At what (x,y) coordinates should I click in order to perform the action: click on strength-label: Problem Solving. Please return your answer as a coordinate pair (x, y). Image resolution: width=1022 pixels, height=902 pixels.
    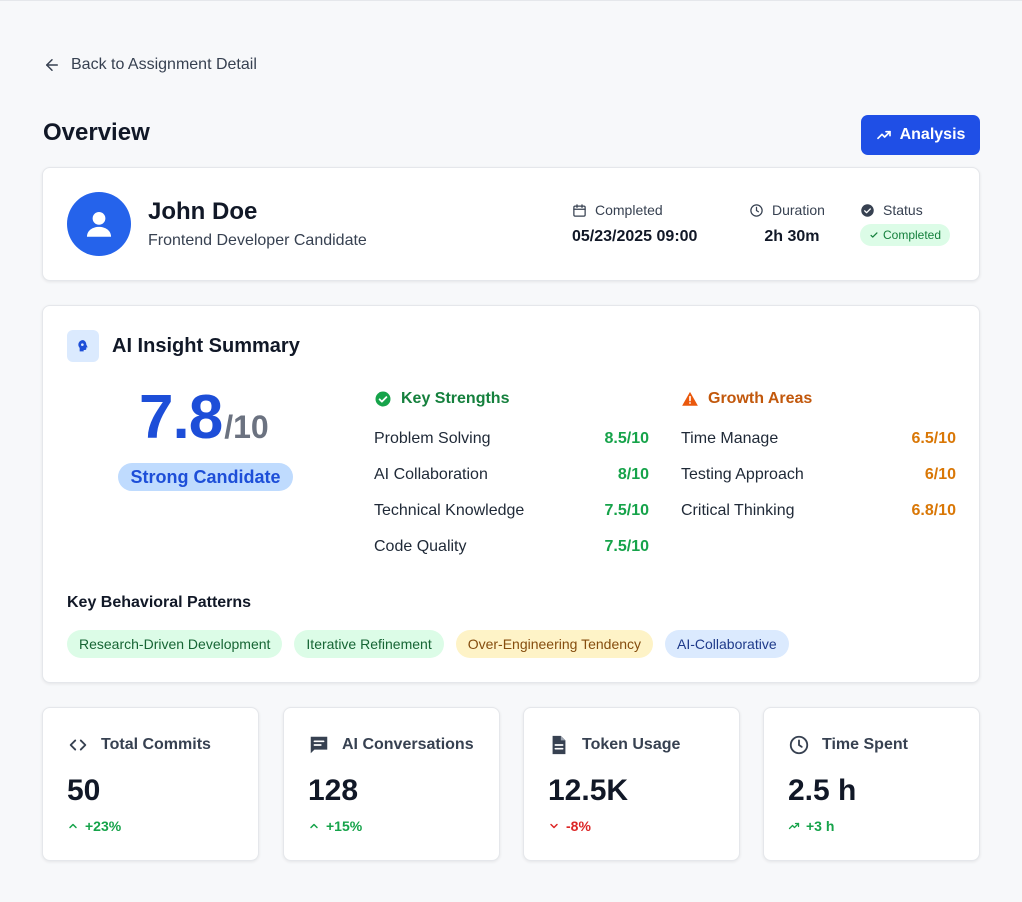
    Looking at the image, I should click on (432, 438).